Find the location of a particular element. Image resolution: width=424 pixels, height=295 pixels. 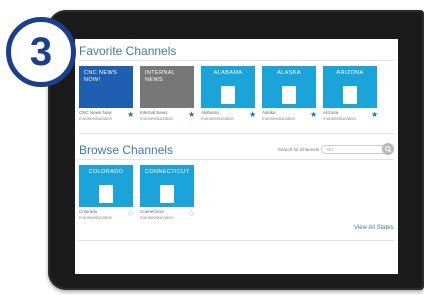

channel-name: CNC News Now is located at coordinates (95, 112).